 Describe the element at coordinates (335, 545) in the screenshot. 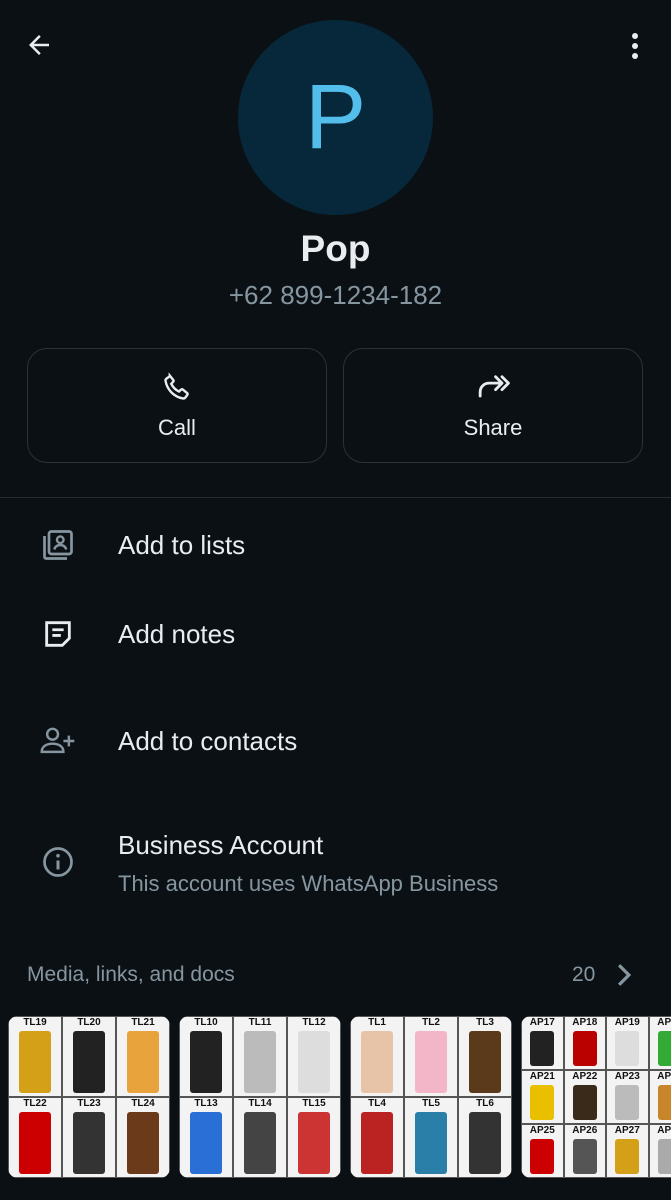

I see `add-to-lists-row: Add to lists` at that location.